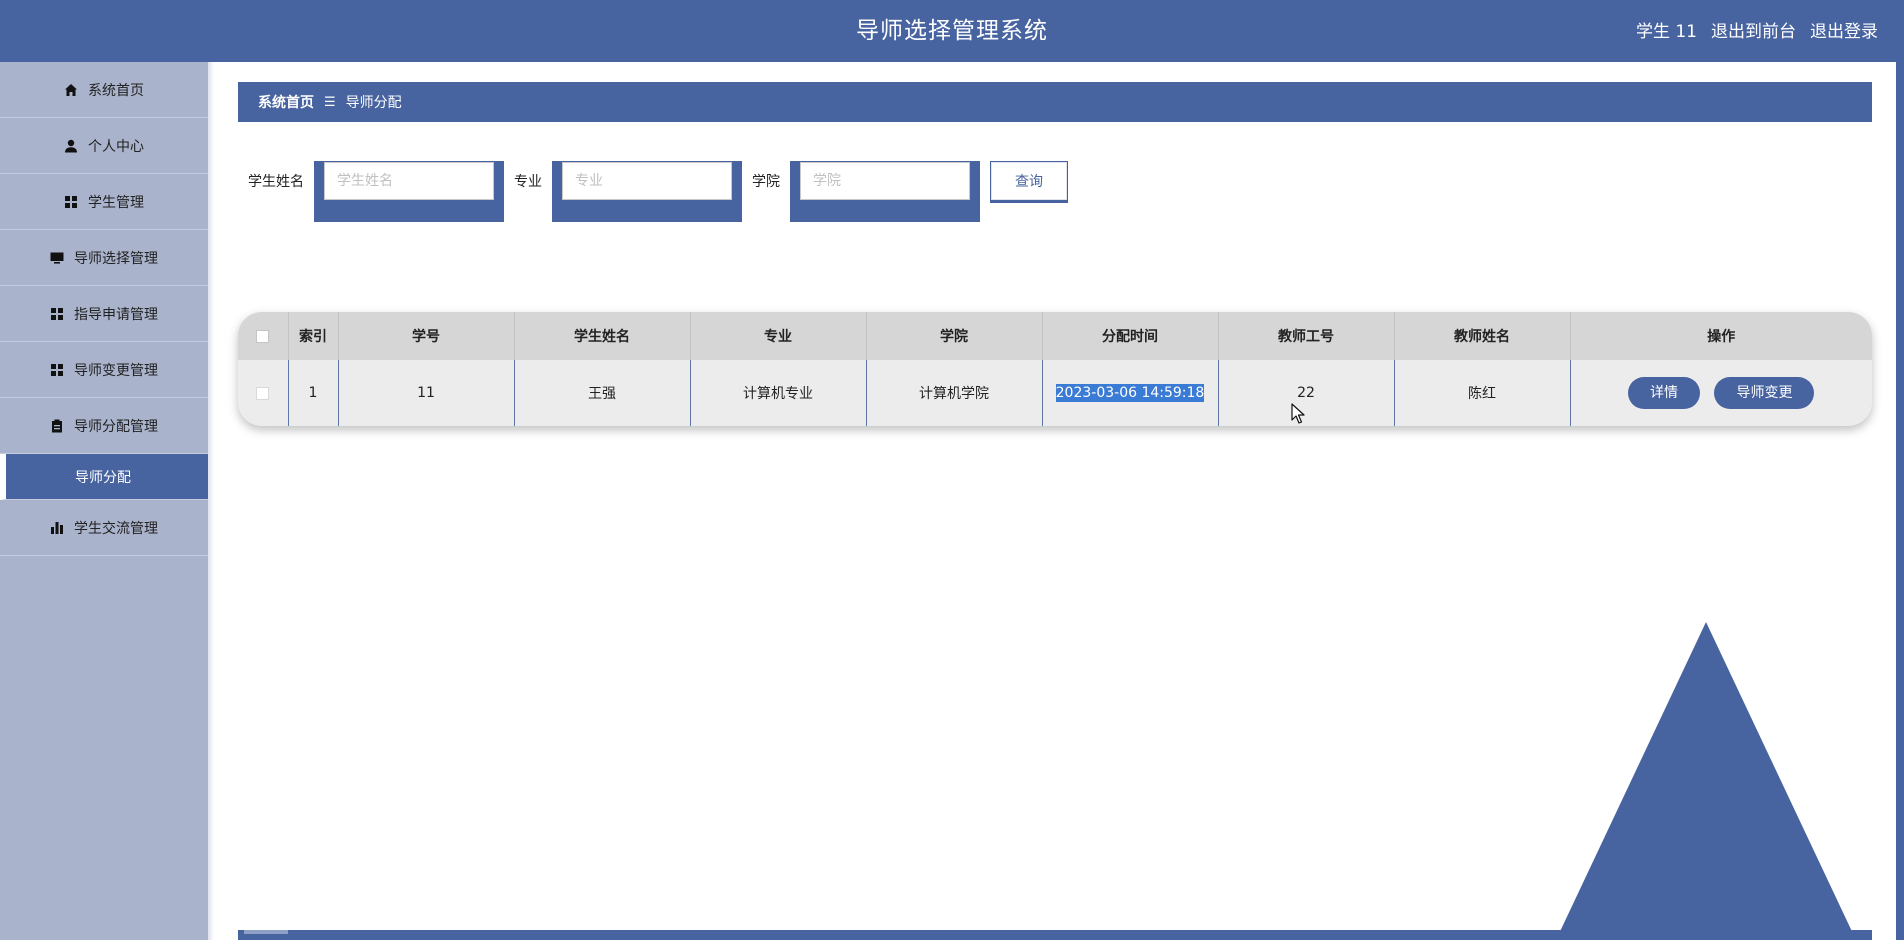  Describe the element at coordinates (1666, 32) in the screenshot. I see `current-user: 学生 11` at that location.